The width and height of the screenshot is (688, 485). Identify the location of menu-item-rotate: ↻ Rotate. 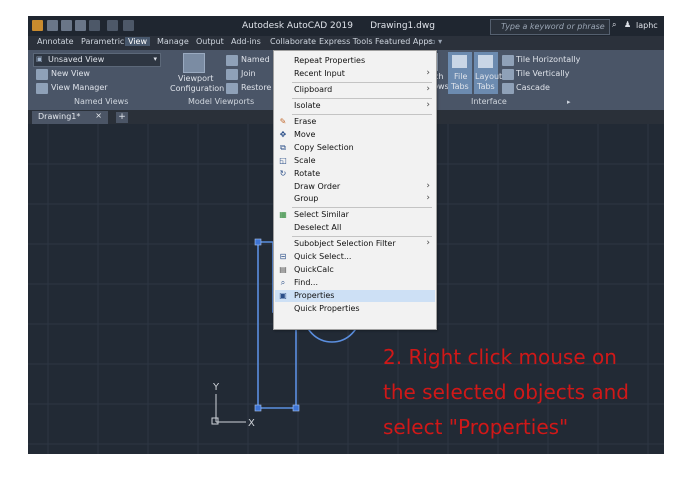
(355, 174).